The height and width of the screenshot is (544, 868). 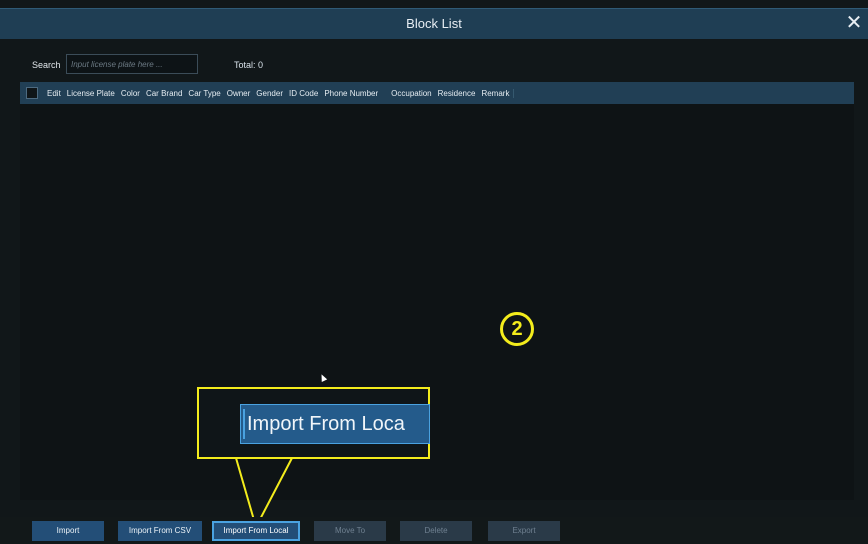 What do you see at coordinates (496, 93) in the screenshot?
I see `column-header-remark: Remark` at bounding box center [496, 93].